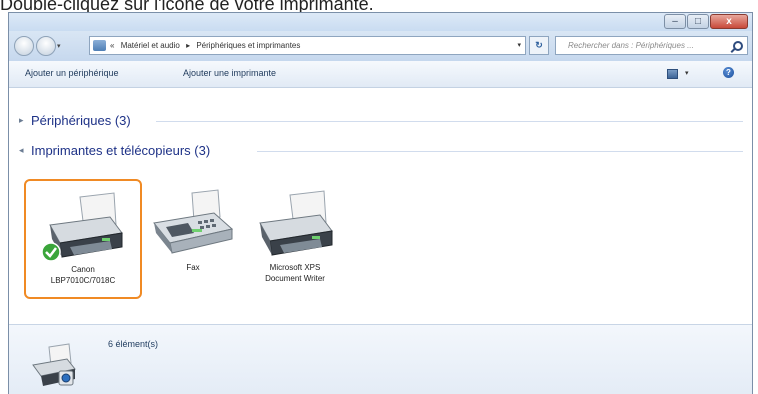  What do you see at coordinates (672, 74) in the screenshot?
I see `views-icon` at bounding box center [672, 74].